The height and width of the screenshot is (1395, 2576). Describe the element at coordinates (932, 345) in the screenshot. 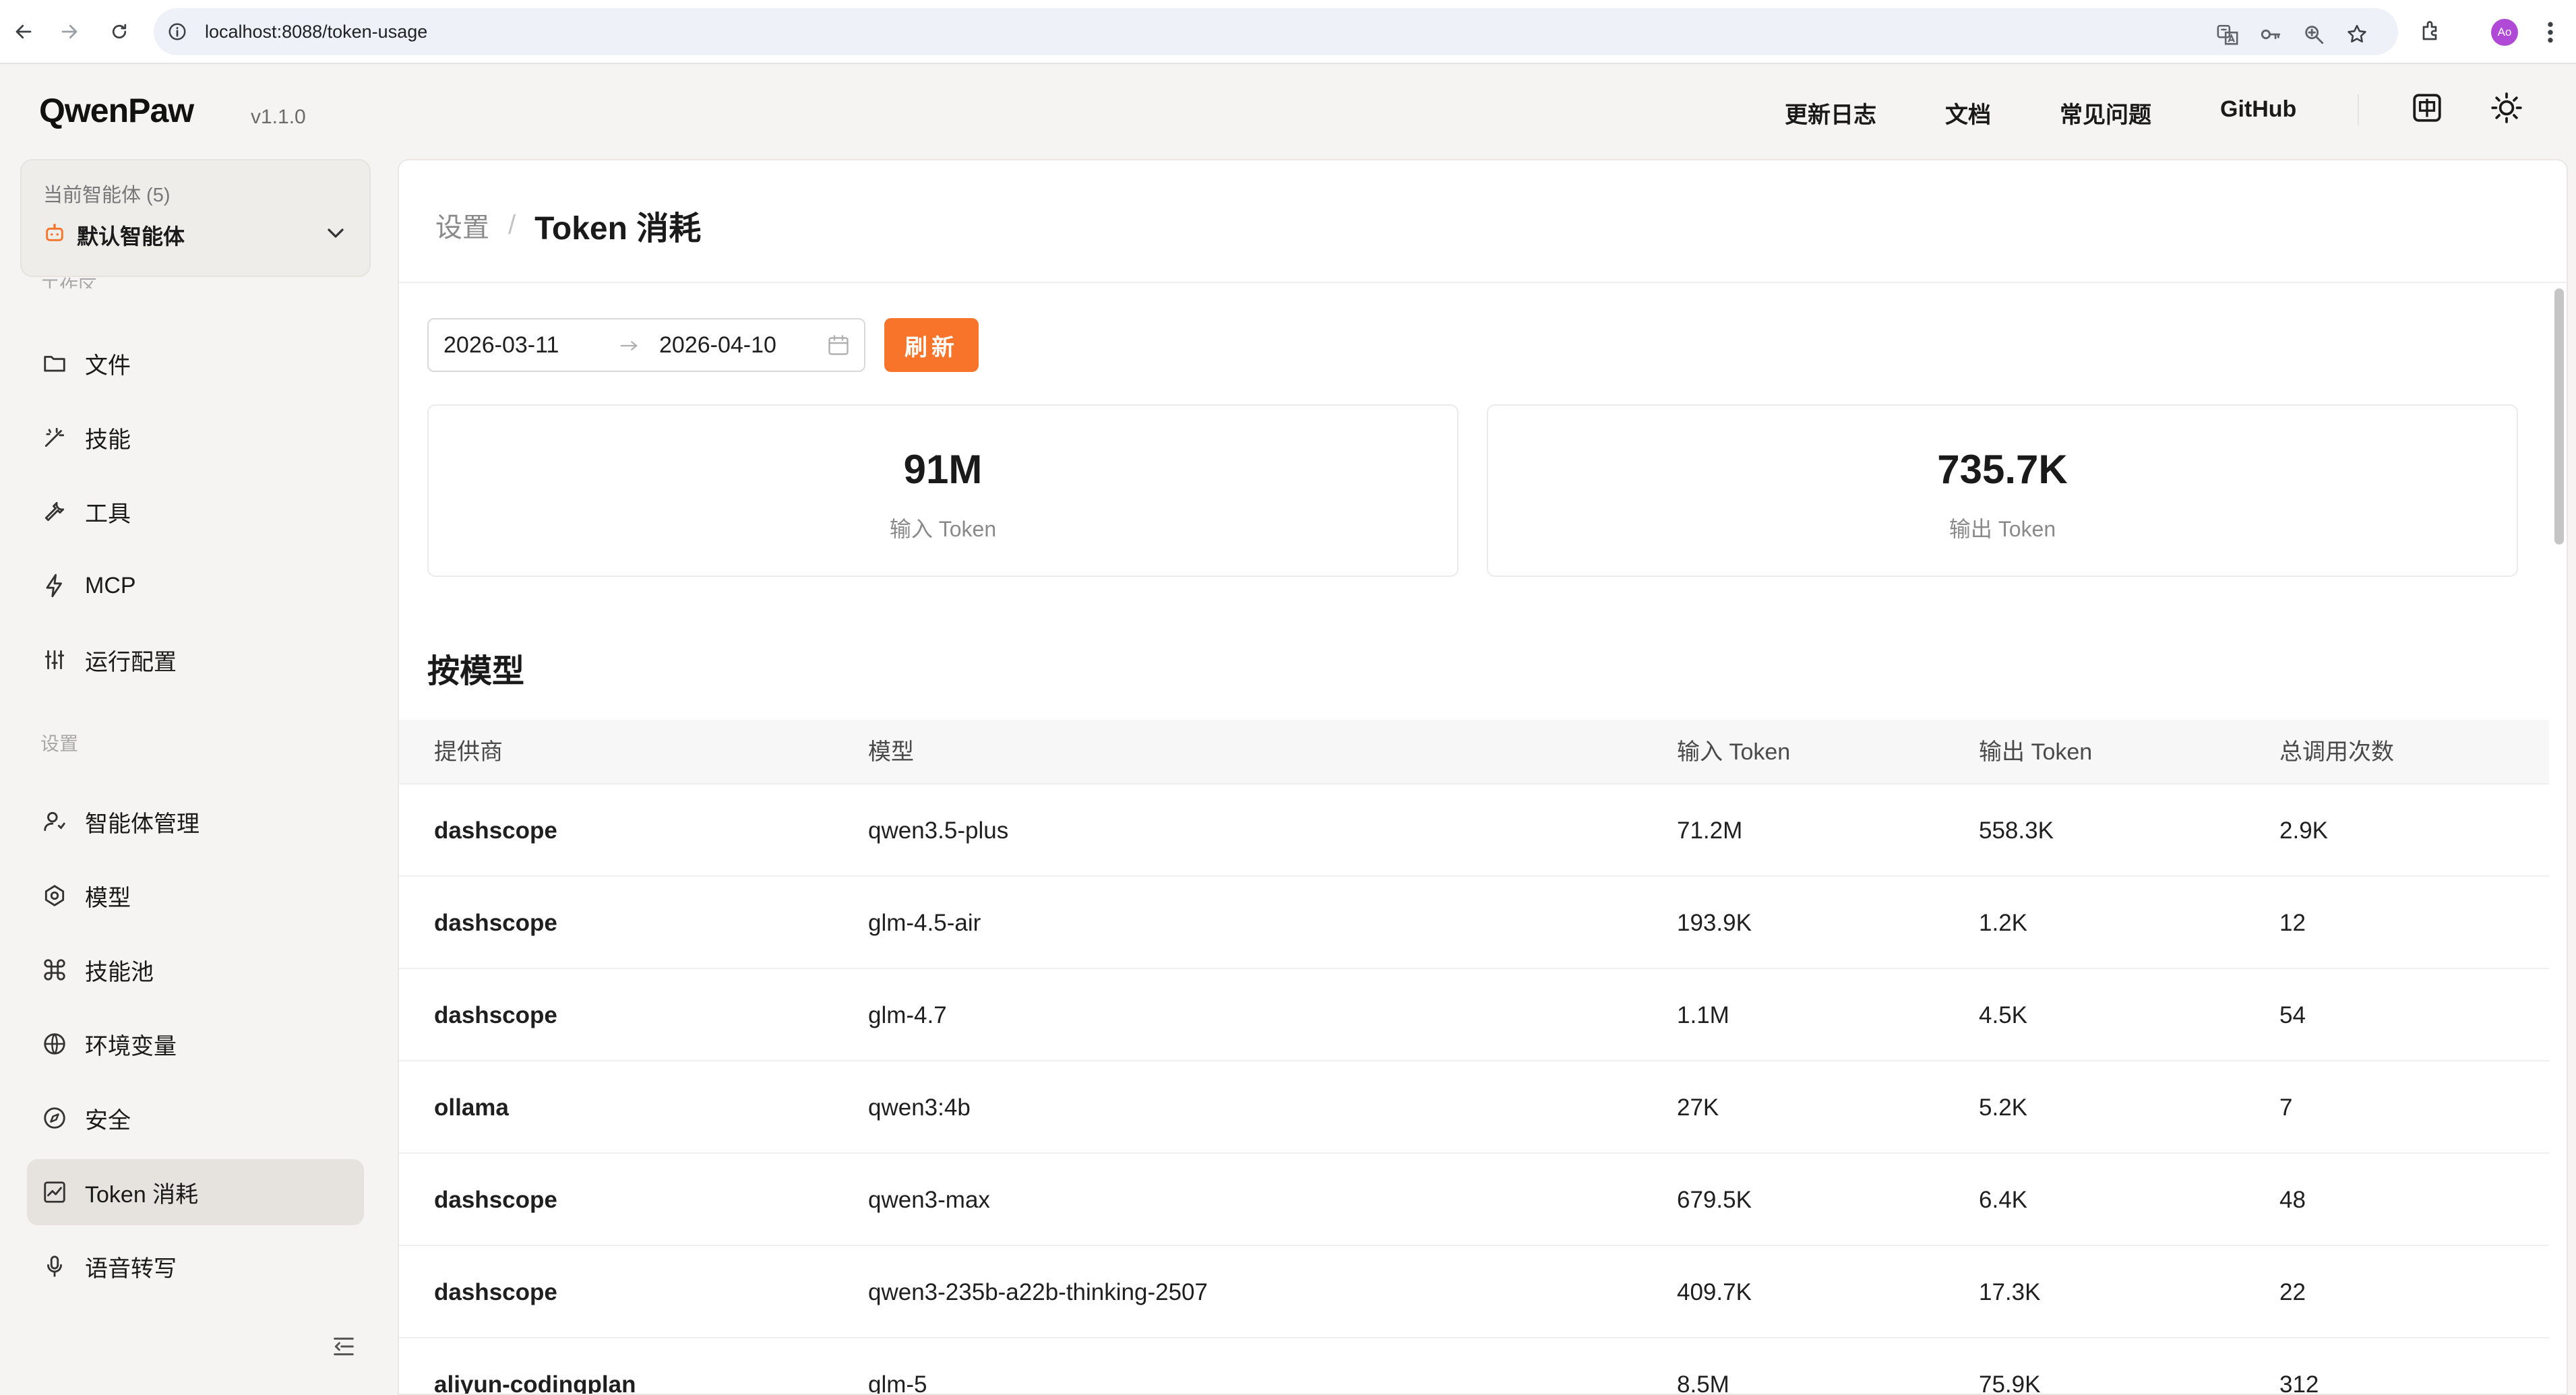

I see `refresh-button: 刷新` at that location.